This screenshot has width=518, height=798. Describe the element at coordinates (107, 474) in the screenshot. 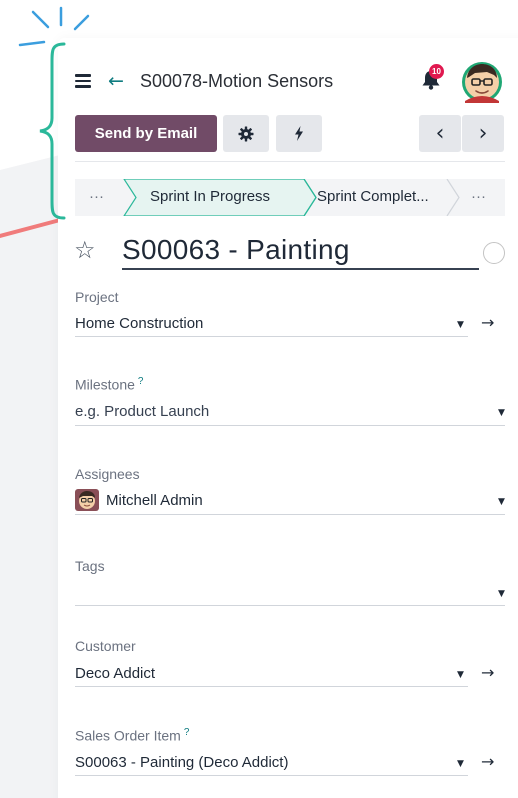

I see `assignees-label: Assignees` at that location.